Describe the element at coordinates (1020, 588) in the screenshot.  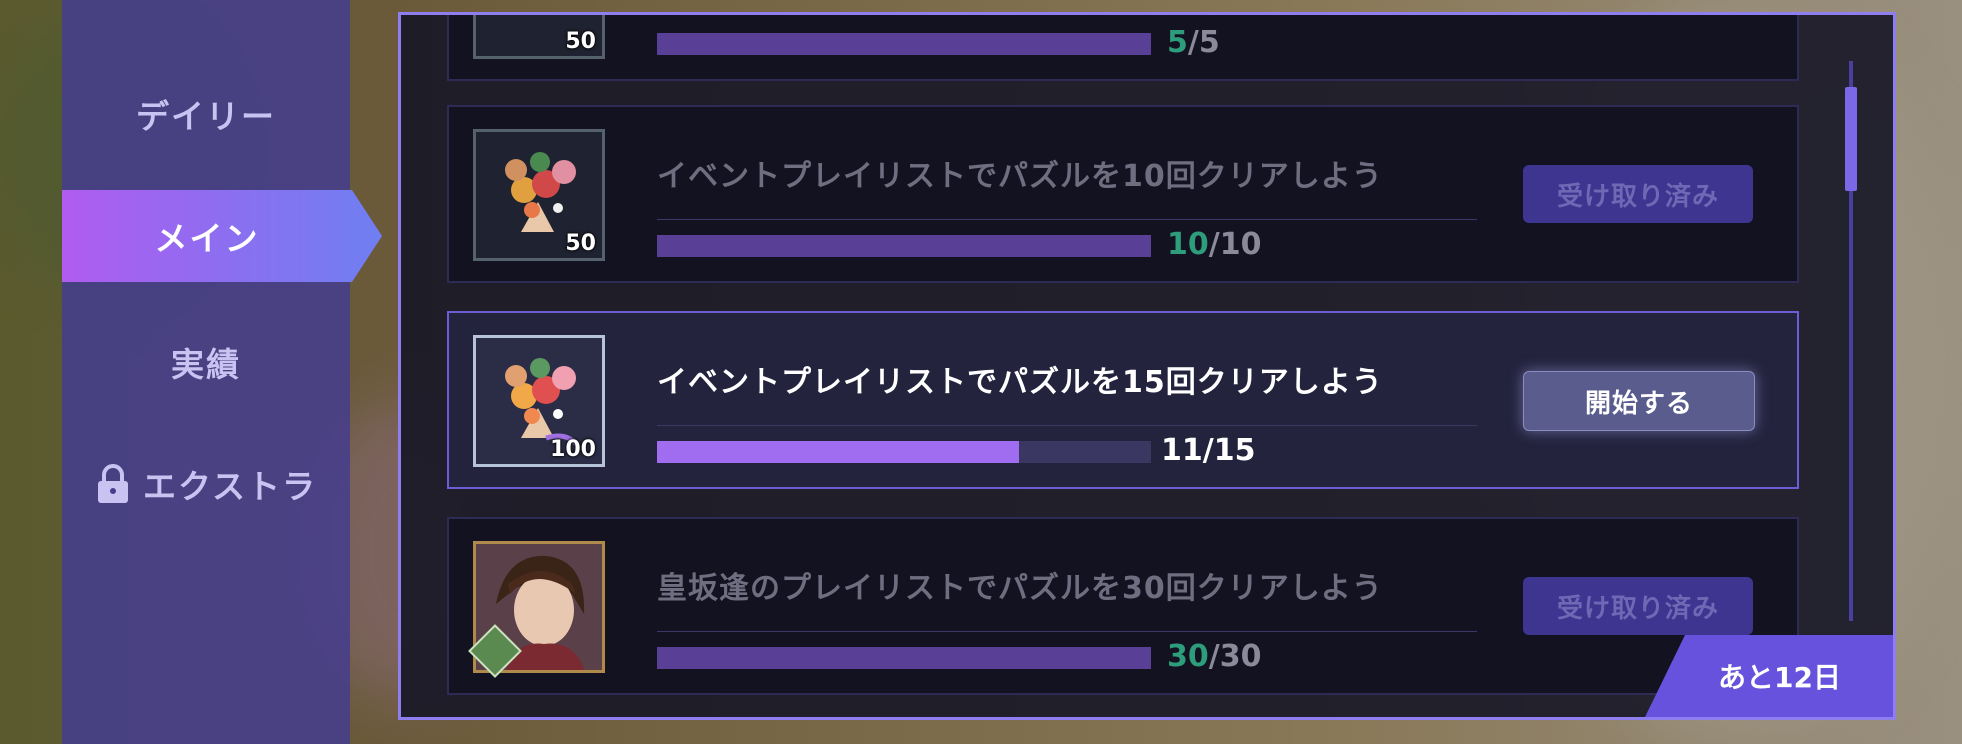
I see `mission-title: 皇坂逢のプレイリストでパズルを30回クリアしよう` at that location.